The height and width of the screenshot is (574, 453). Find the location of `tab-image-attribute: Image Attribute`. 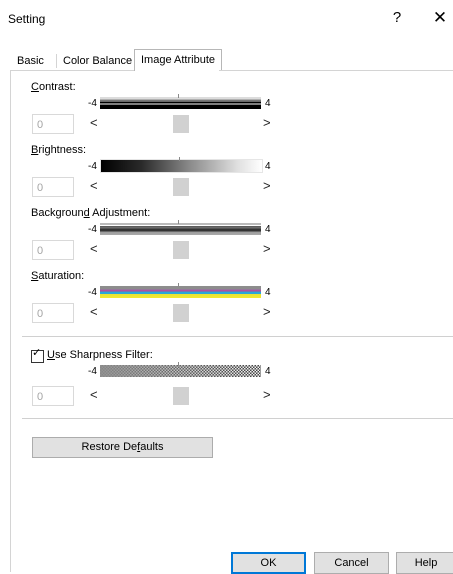

tab-image-attribute: Image Attribute is located at coordinates (178, 60).